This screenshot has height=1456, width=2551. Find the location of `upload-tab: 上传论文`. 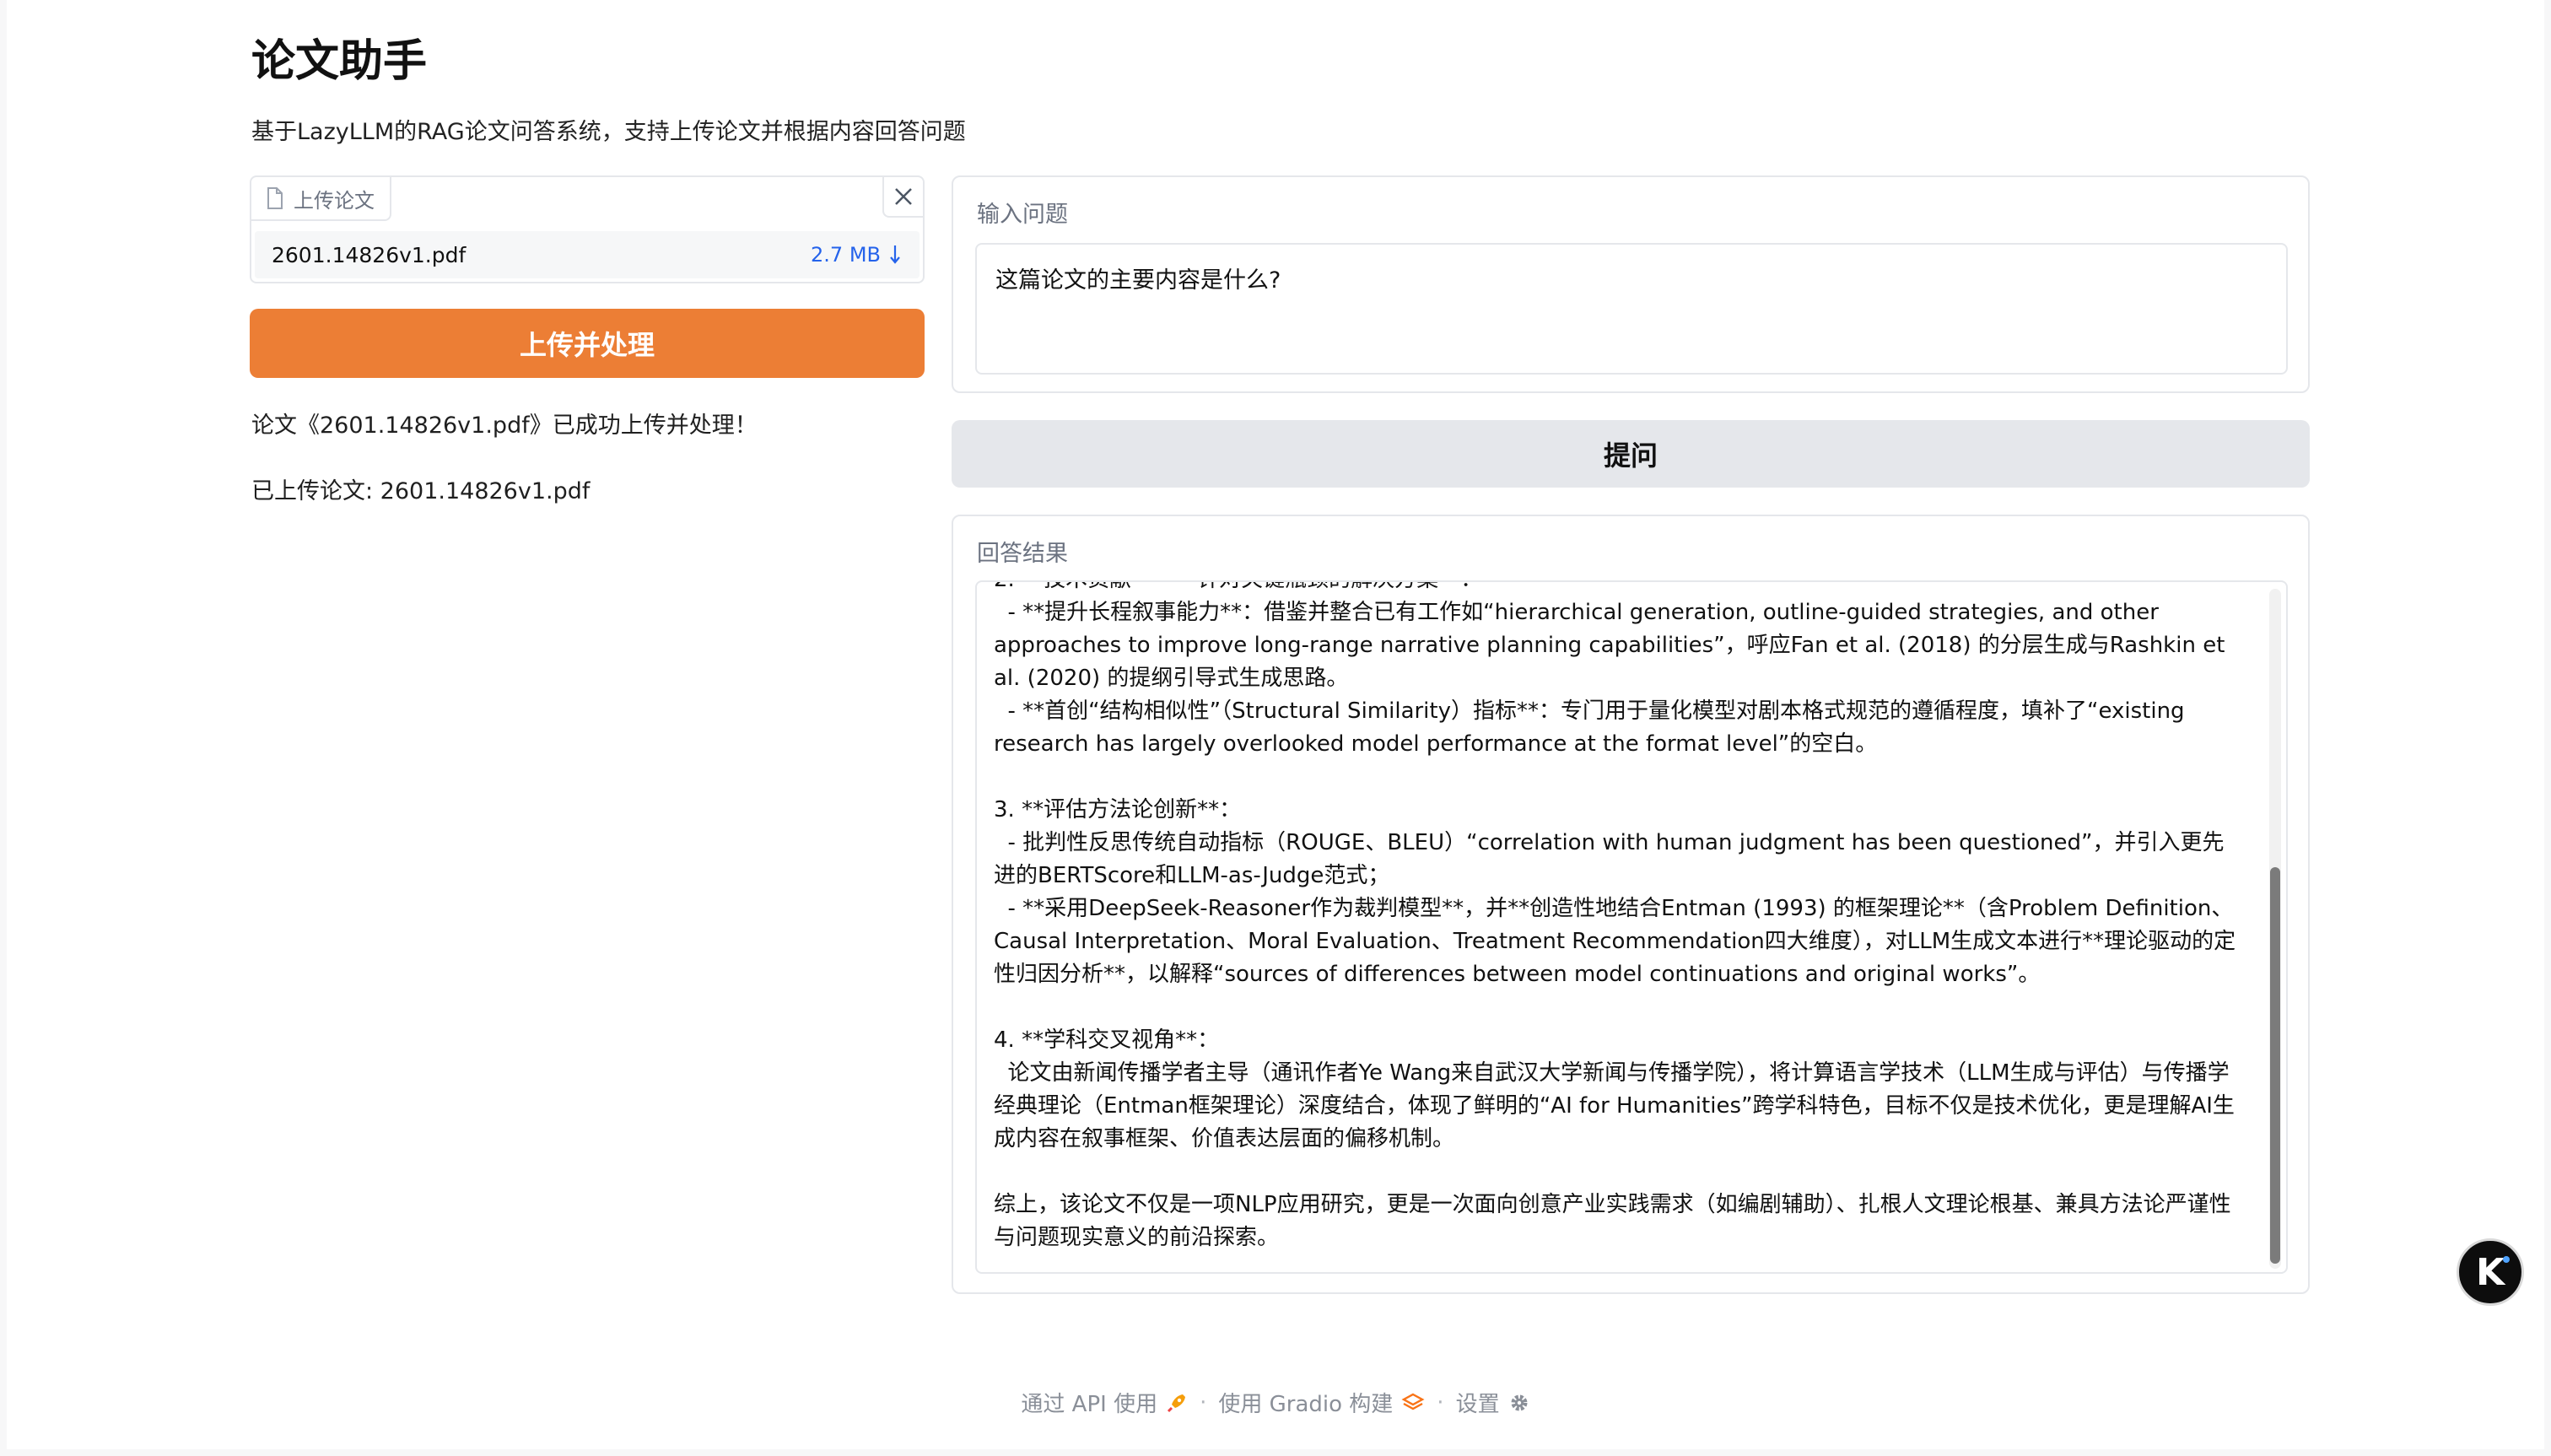

upload-tab: 上传论文 is located at coordinates (321, 199).